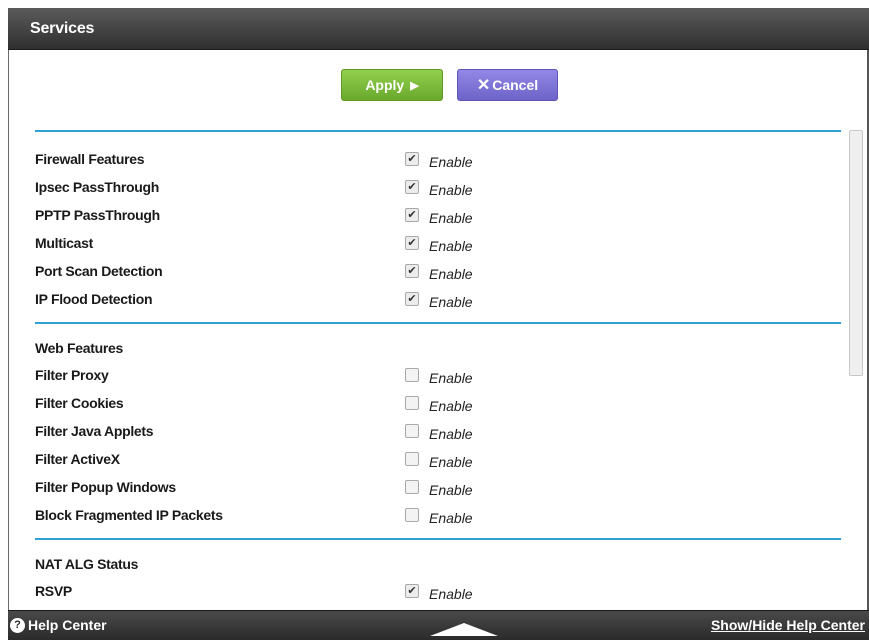 The width and height of the screenshot is (869, 640). I want to click on setting-row-filter-popup-windows: Filter Popup Windows Enable, so click(438, 488).